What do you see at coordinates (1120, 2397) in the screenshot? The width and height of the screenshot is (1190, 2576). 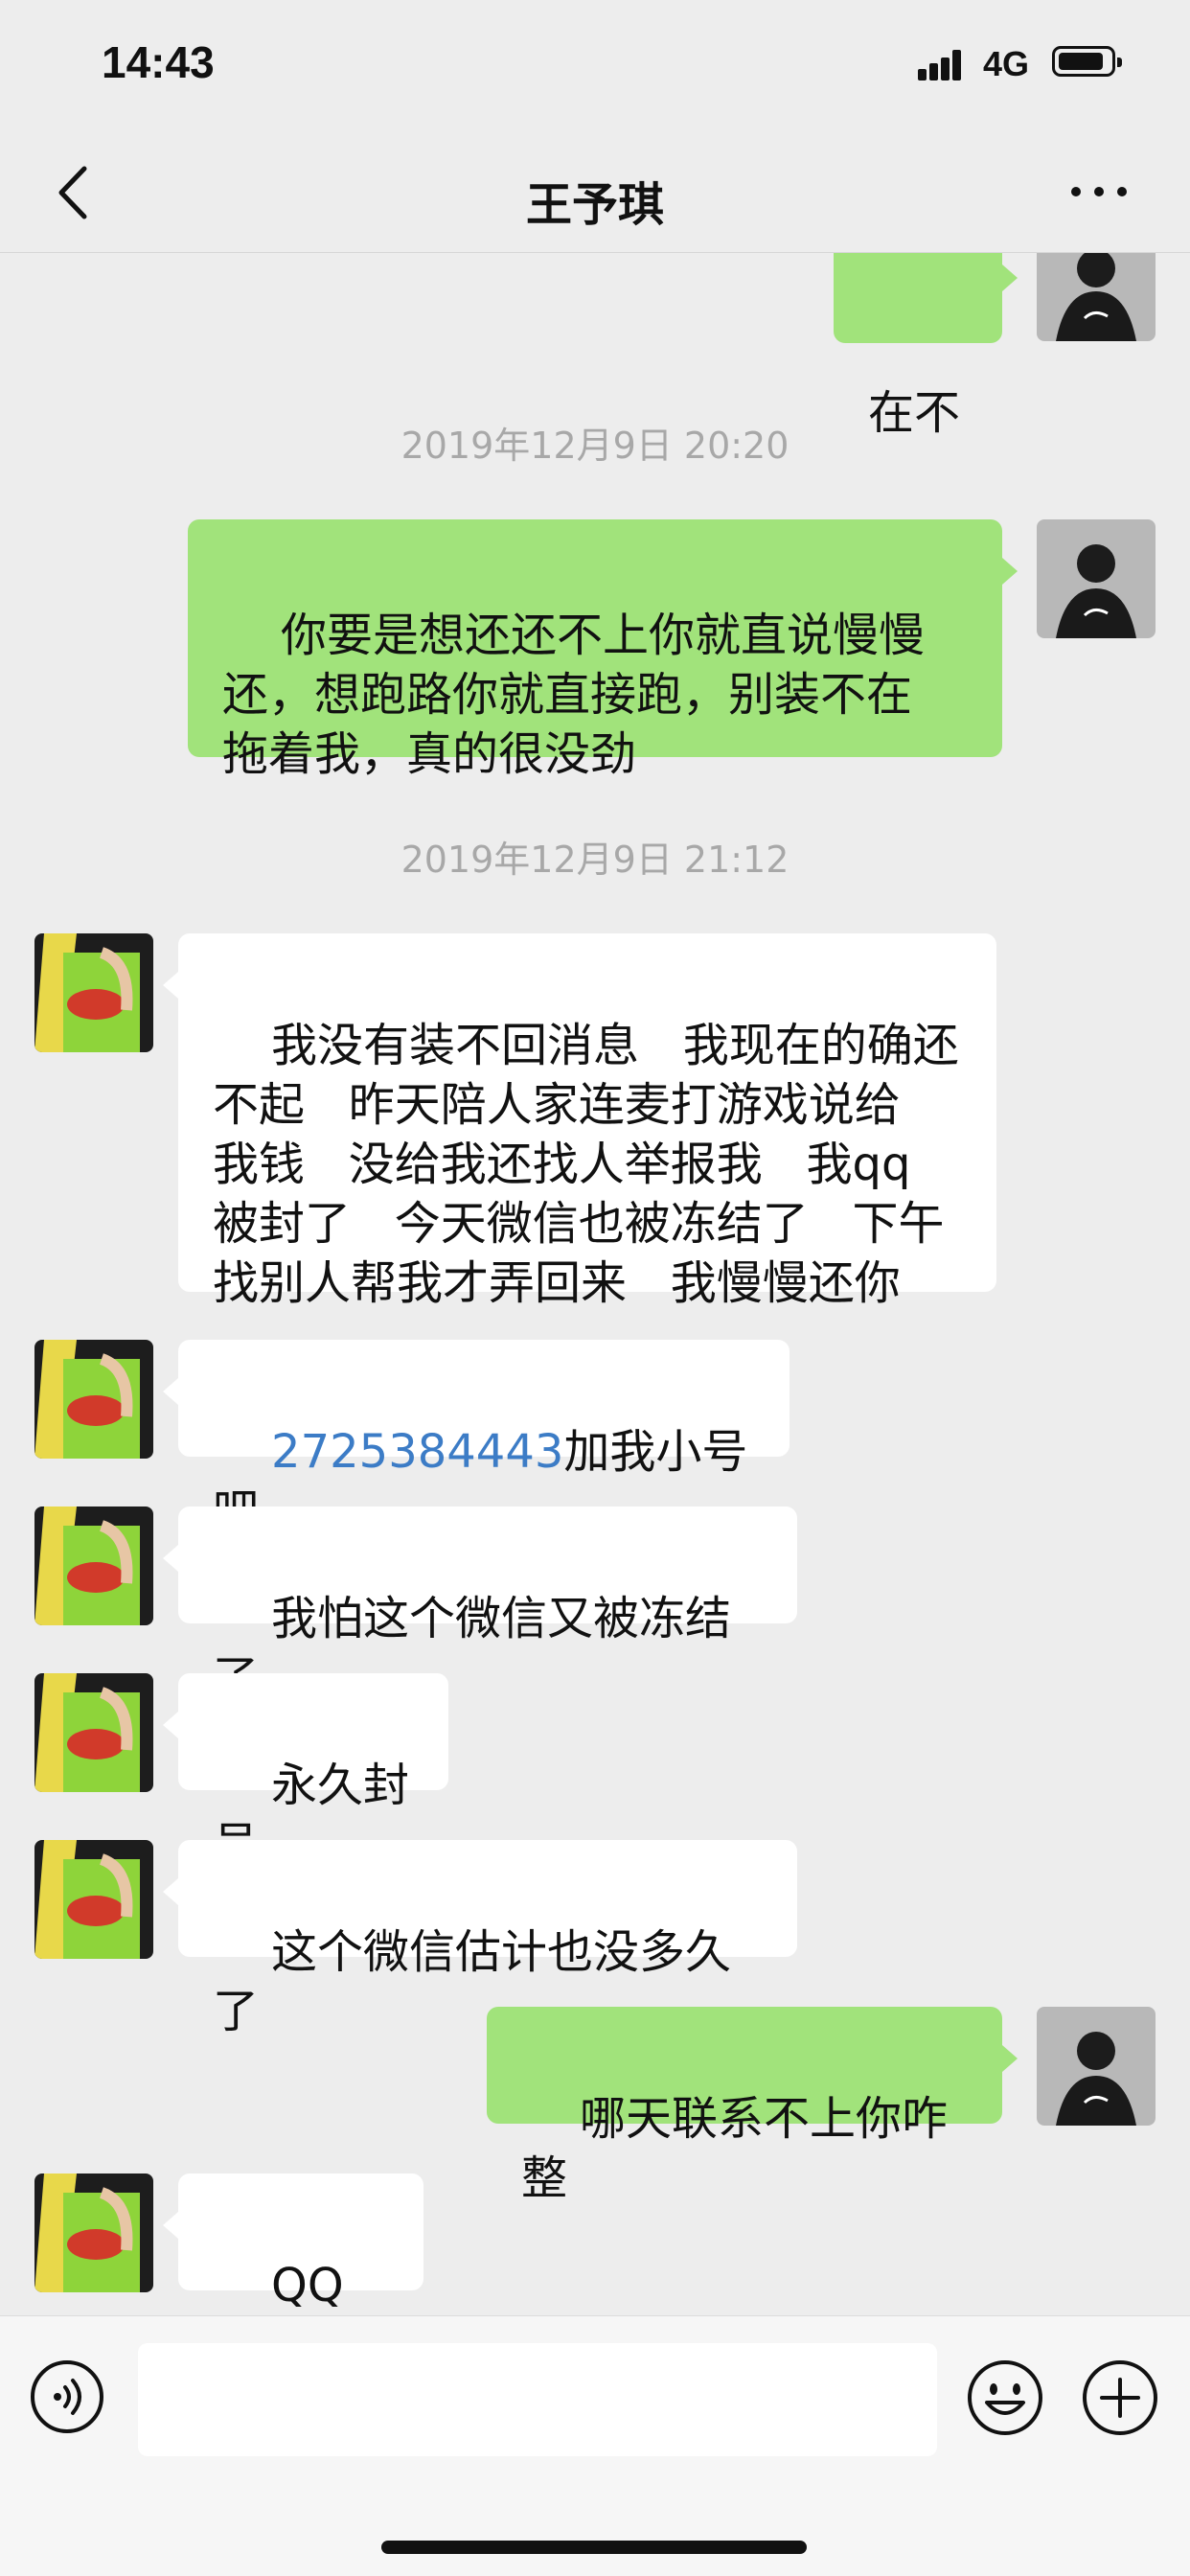 I see `plus-icon` at bounding box center [1120, 2397].